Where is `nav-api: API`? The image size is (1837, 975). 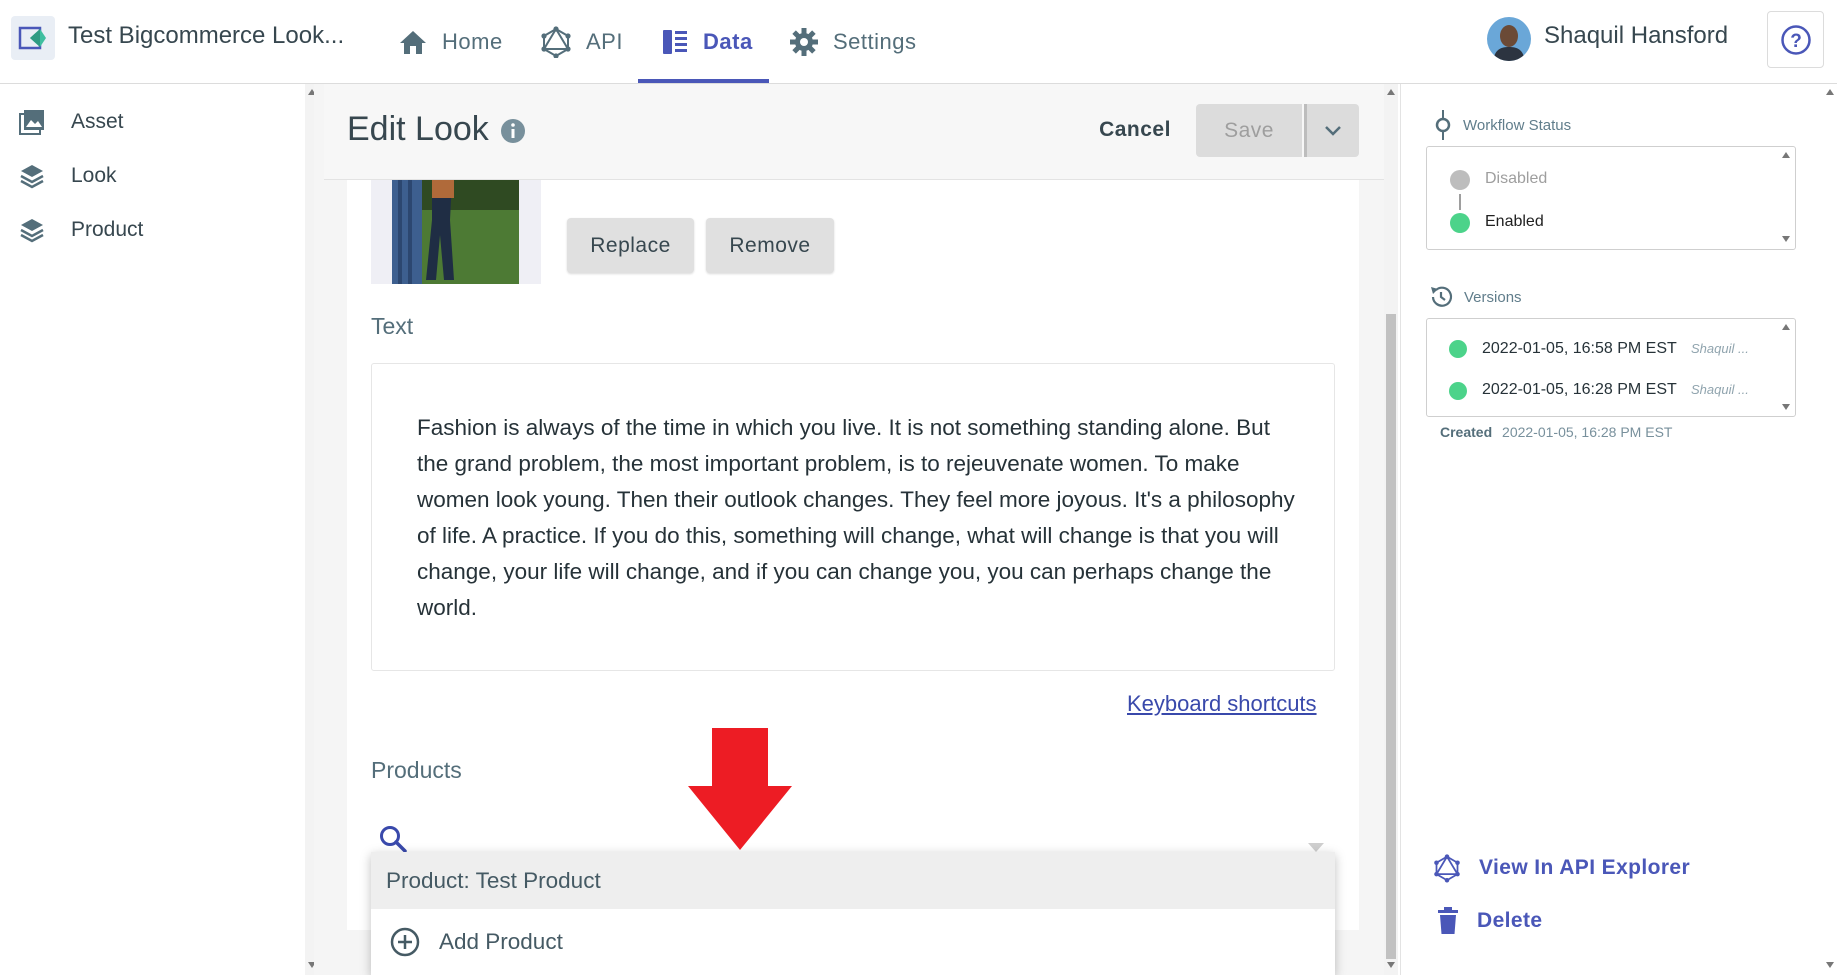 nav-api: API is located at coordinates (581, 42).